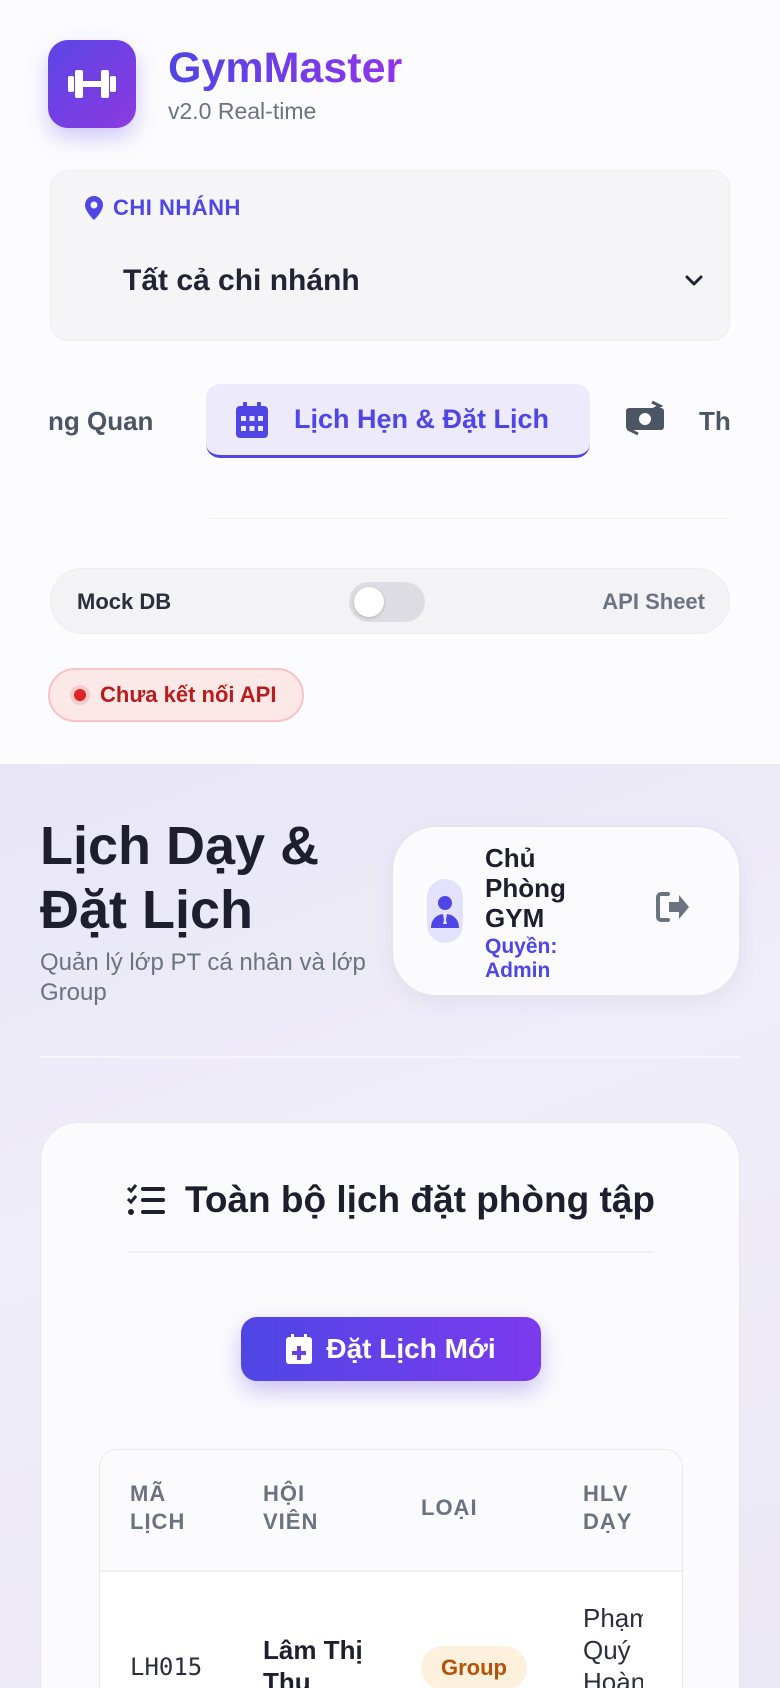 The height and width of the screenshot is (1688, 780). What do you see at coordinates (158, 1507) in the screenshot?
I see `col-header-id: MÃ LỊCH` at bounding box center [158, 1507].